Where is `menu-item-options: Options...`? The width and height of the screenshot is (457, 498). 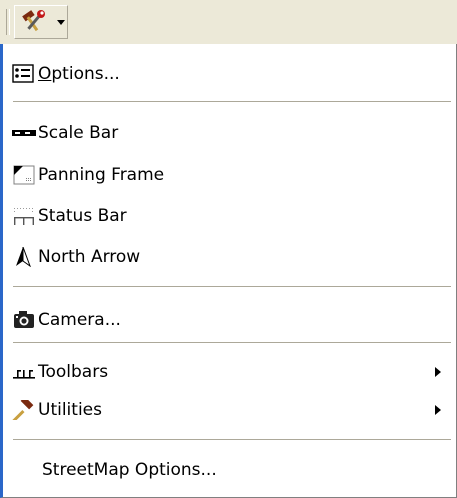 menu-item-options: Options... is located at coordinates (230, 74).